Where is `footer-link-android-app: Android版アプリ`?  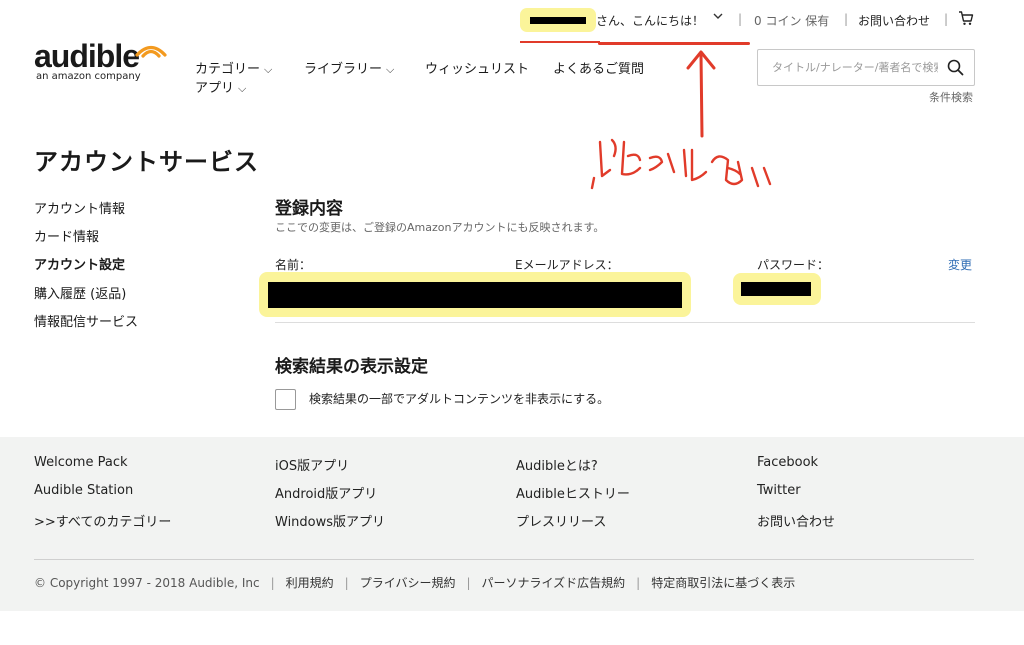
footer-link-android-app: Android版アプリ is located at coordinates (326, 492).